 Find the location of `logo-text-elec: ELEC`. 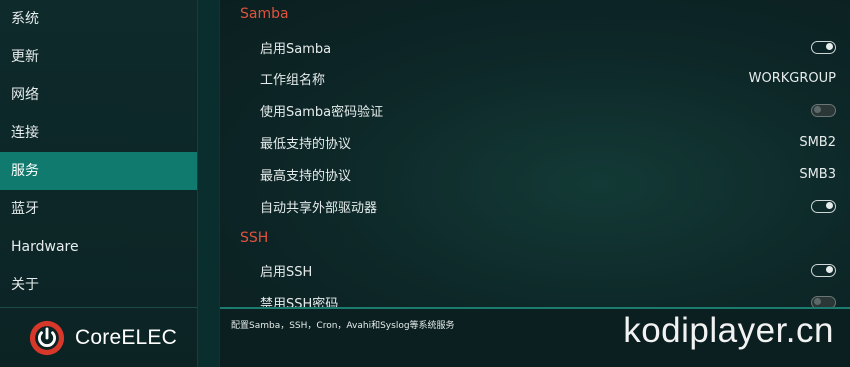

logo-text-elec: ELEC is located at coordinates (149, 337).